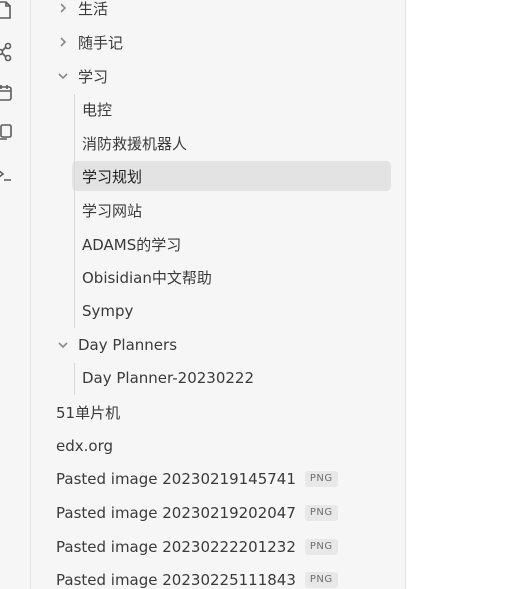  I want to click on folder-day-planners: Day Planners, so click(116, 345).